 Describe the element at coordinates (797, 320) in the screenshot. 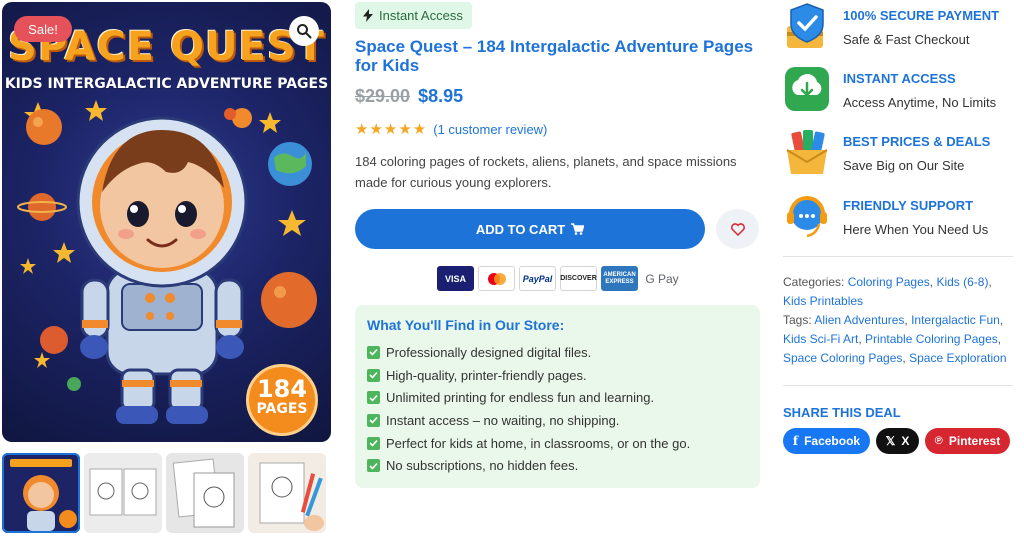

I see `tags-label: Tags:` at that location.